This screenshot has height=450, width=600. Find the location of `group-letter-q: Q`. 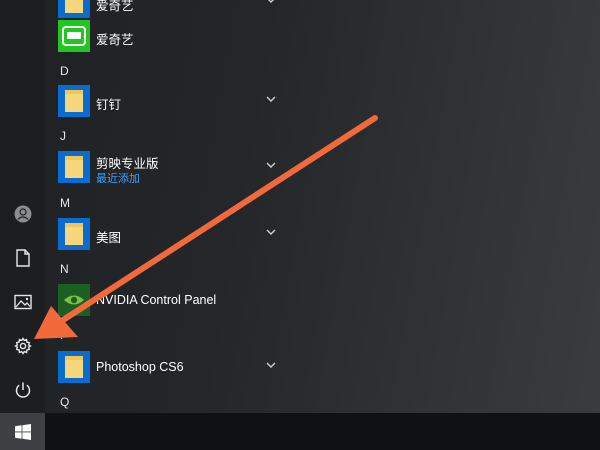

group-letter-q: Q is located at coordinates (64, 402).